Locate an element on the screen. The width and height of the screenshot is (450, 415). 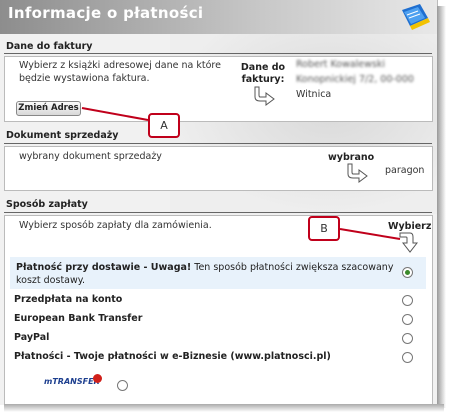
billing-address-street: Konopnickiej 7/2, 00-000 is located at coordinates (355, 79).